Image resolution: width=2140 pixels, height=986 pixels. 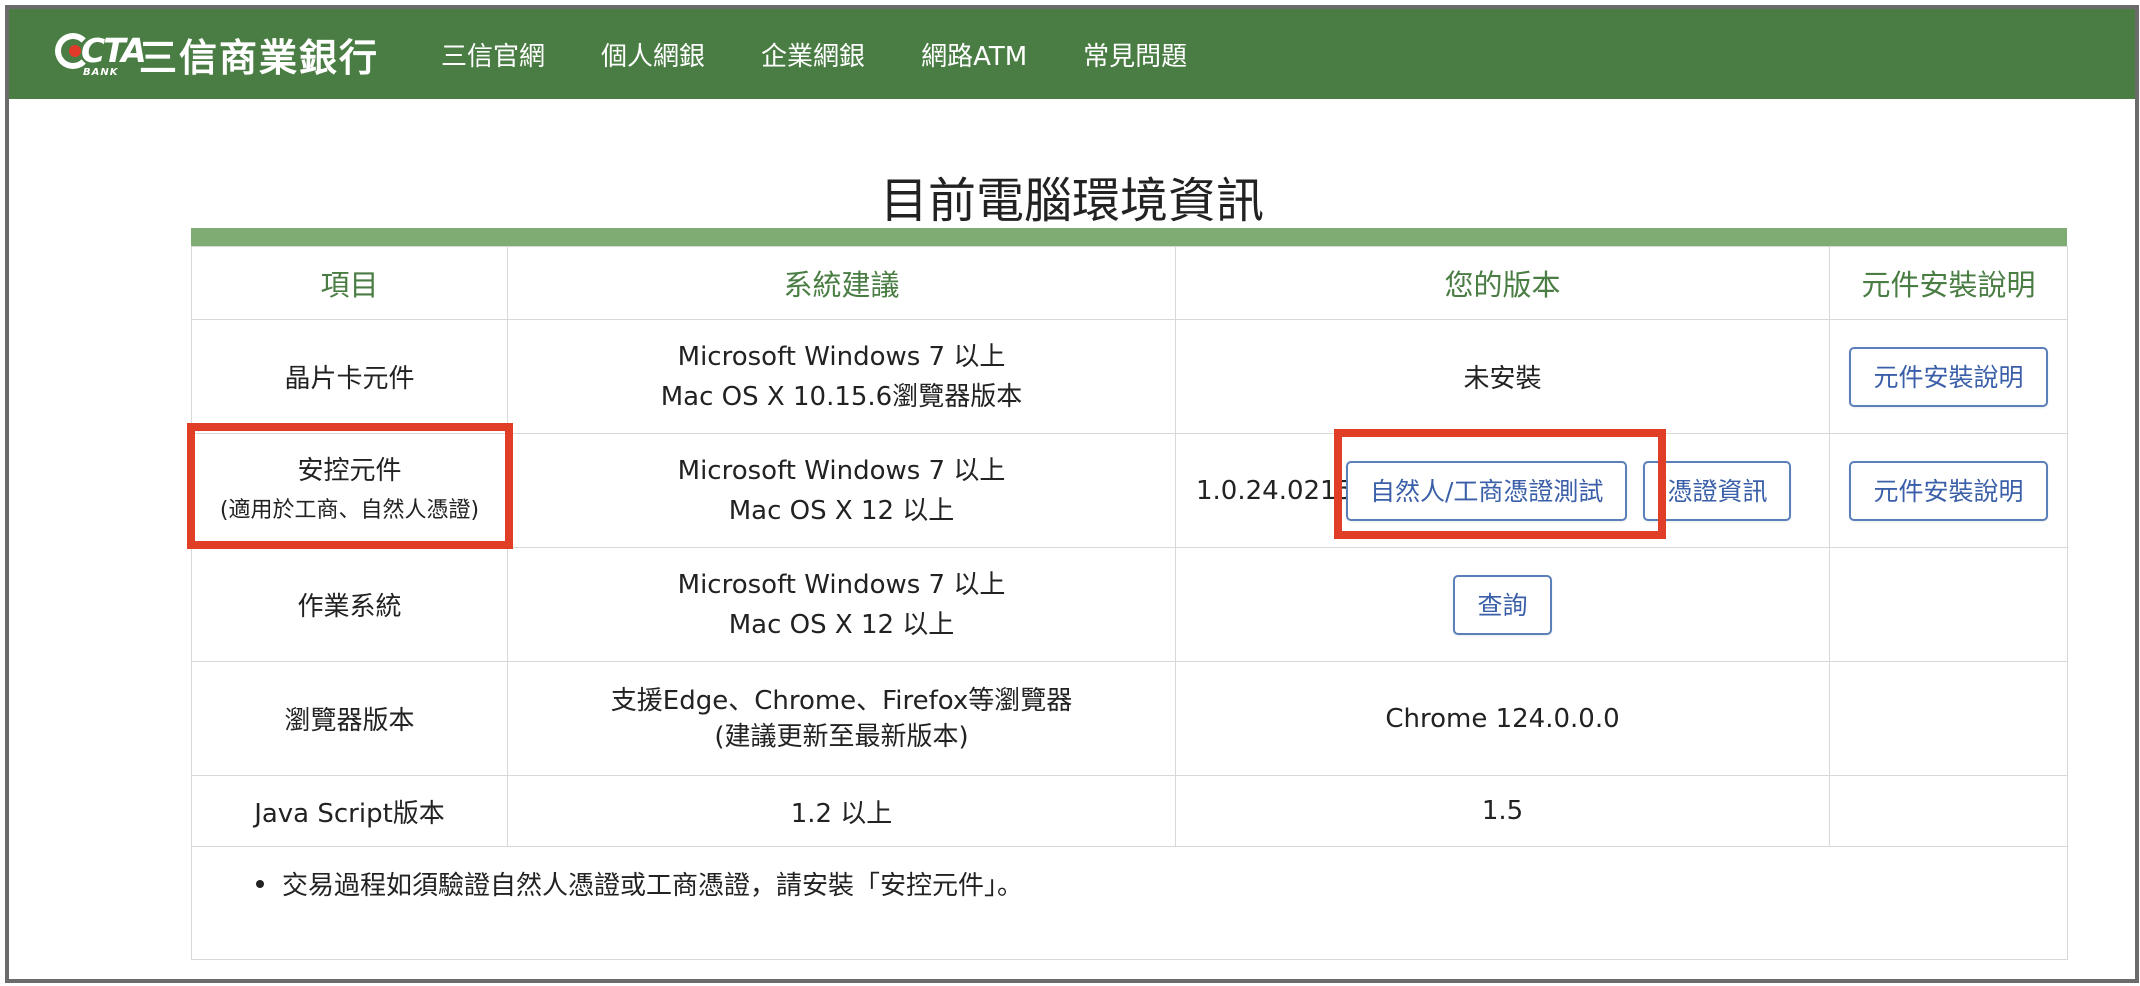 What do you see at coordinates (1129, 883) in the screenshot?
I see `note-item: 交易過程如須驗證自然人憑證或工商憑證，請安裝「安控元件」。` at bounding box center [1129, 883].